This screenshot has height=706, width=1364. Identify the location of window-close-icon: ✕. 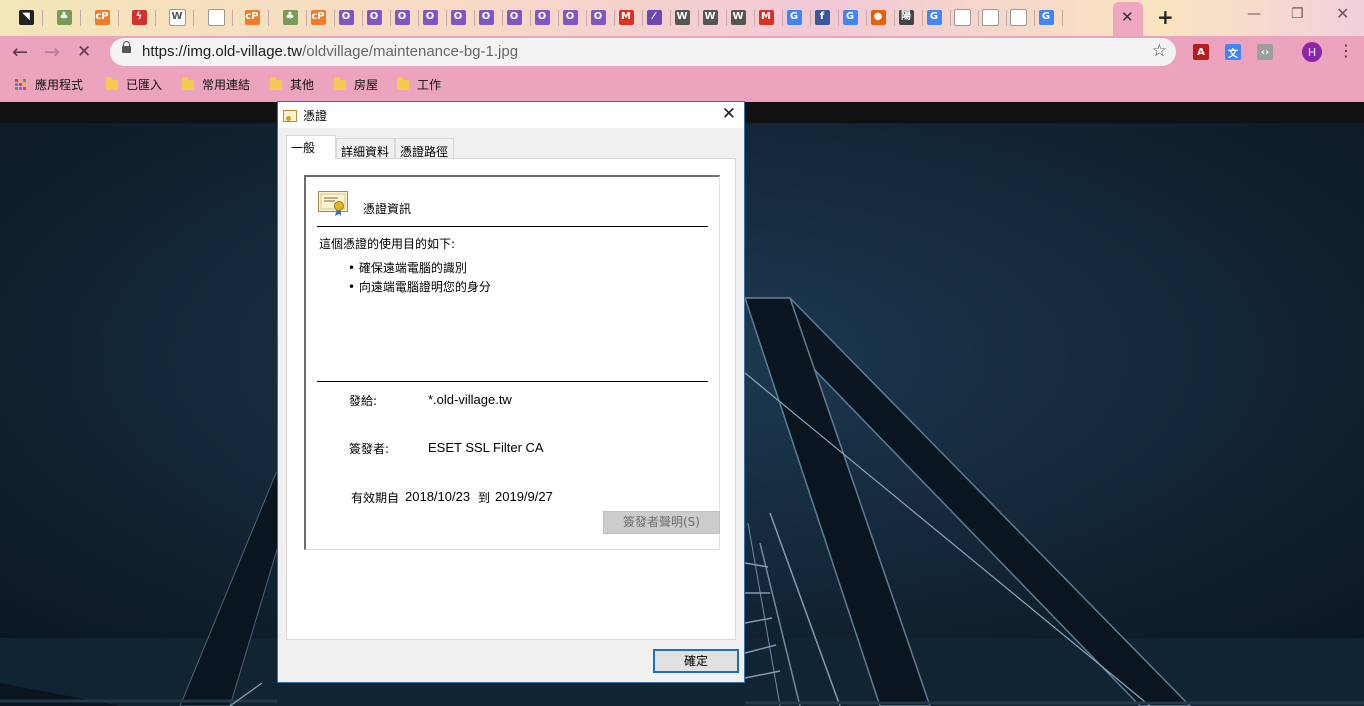
(1342, 13).